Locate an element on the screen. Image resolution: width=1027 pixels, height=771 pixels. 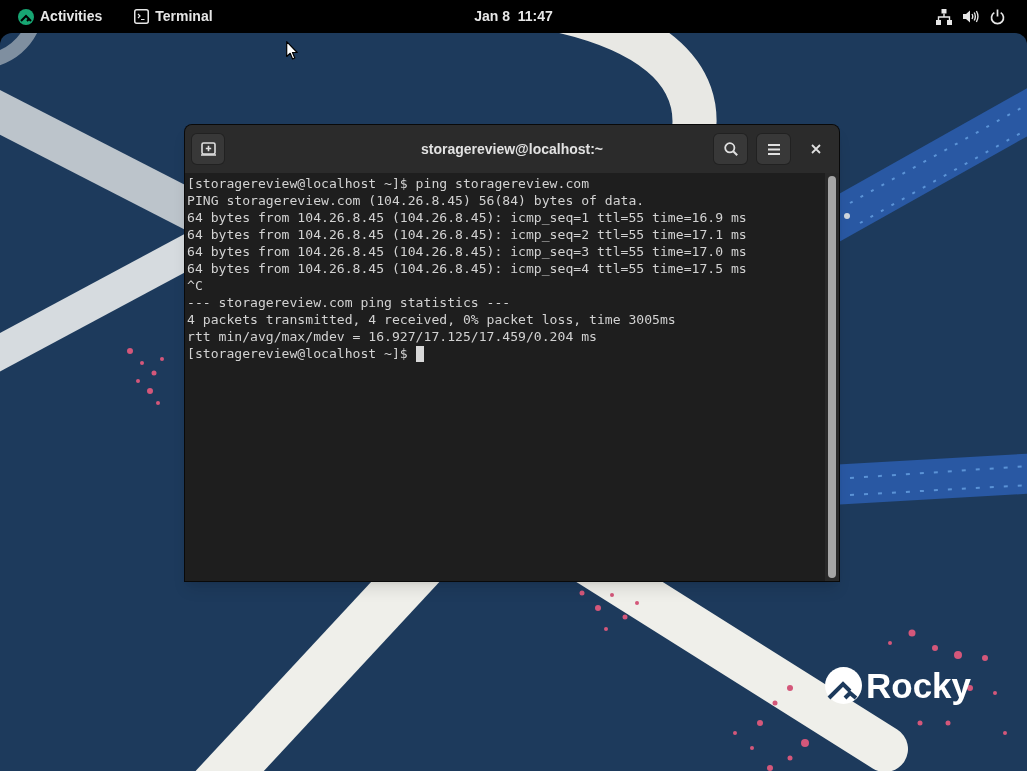
text-cursor is located at coordinates (419, 353).